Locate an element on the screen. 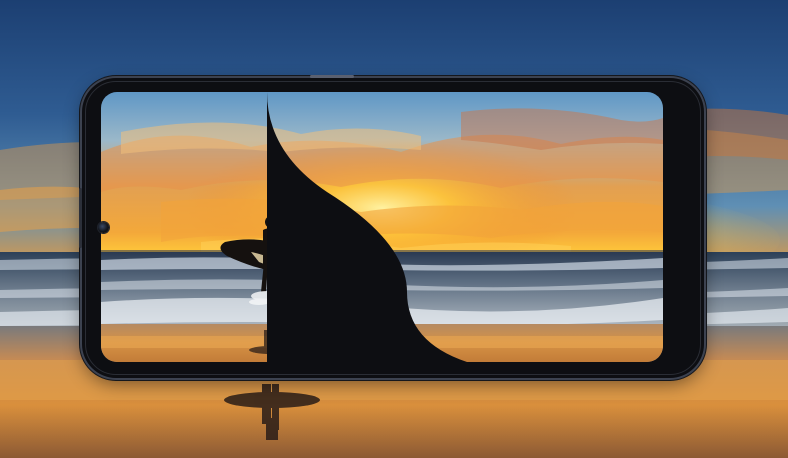 This screenshot has height=458, width=788. phone-top-speaker is located at coordinates (332, 76).